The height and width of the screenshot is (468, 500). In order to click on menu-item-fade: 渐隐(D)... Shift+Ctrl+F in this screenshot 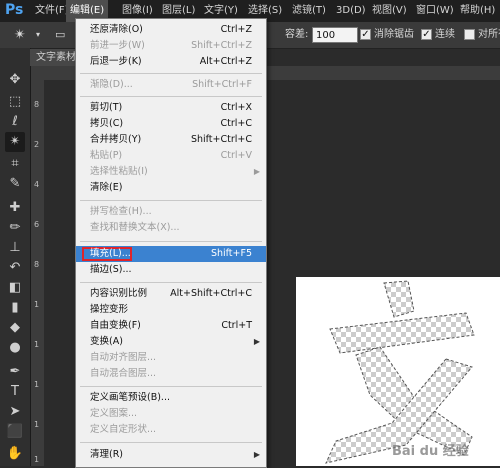, I will do `click(171, 85)`.